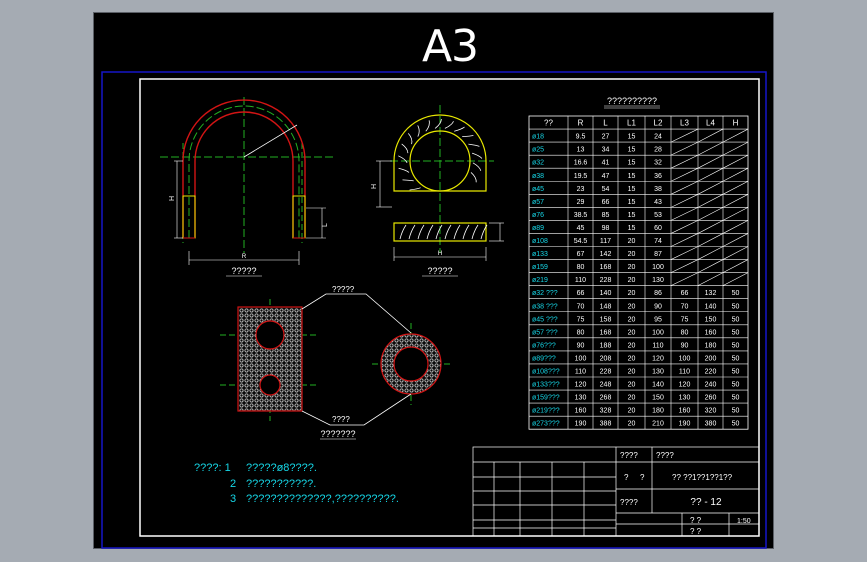 This screenshot has width=867, height=562. Describe the element at coordinates (581, 358) in the screenshot. I see `table-cell: 100` at that location.